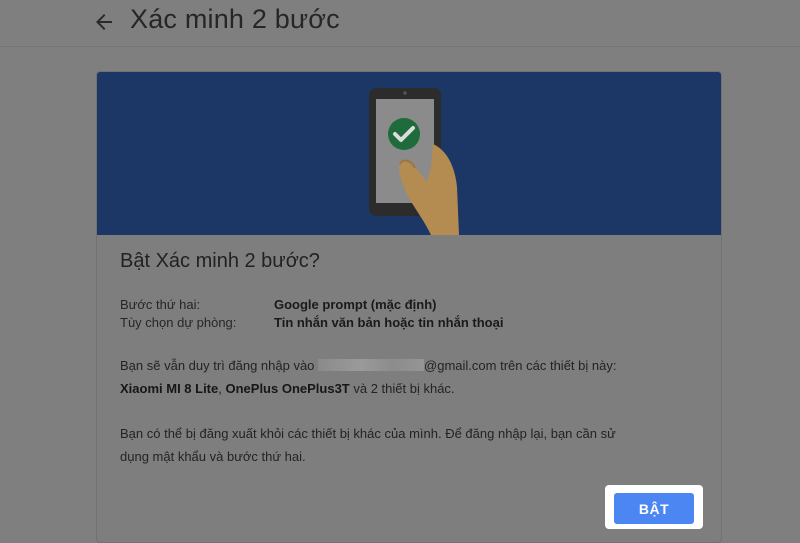 This screenshot has height=543, width=800. I want to click on backup-option-value: Tin nhắn văn bản hoặc tin nhắn thoại, so click(389, 322).